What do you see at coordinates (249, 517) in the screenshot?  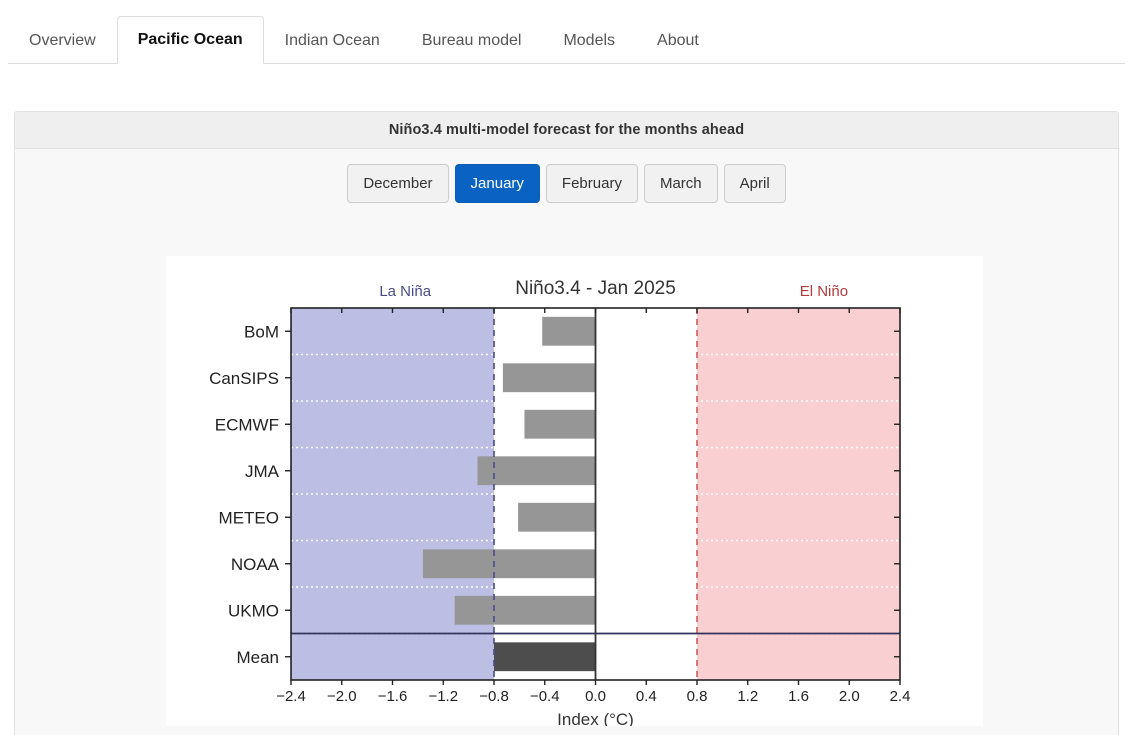 I see `category-label-meteo: METEO` at bounding box center [249, 517].